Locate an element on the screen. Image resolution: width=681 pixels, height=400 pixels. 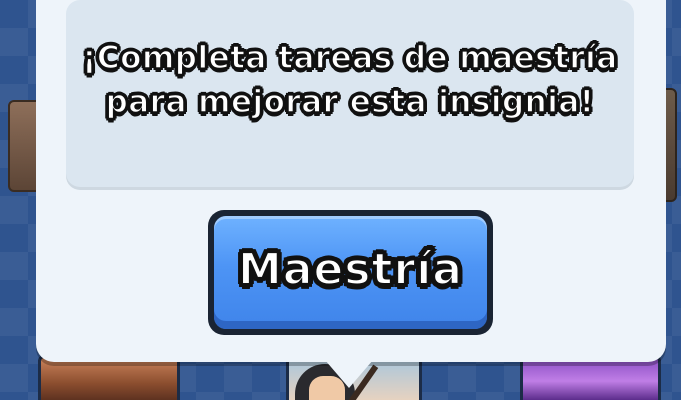
tooltip-pointer is located at coordinates (349, 374).